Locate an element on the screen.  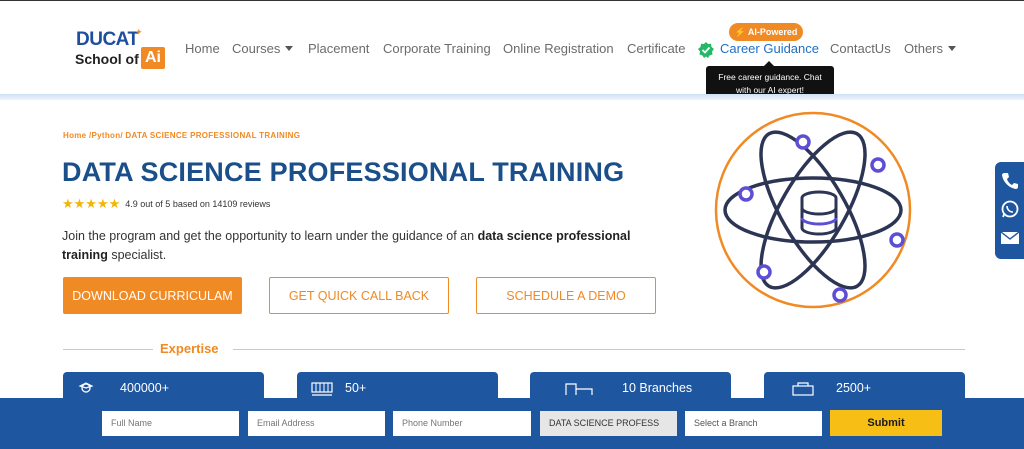
nav-contact-us: ContactUs is located at coordinates (860, 48).